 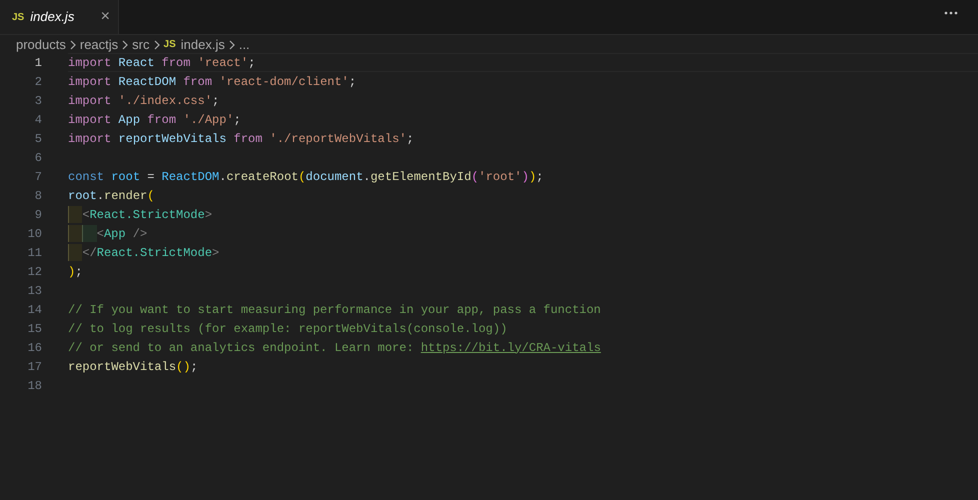 What do you see at coordinates (241, 348) in the screenshot?
I see `code-comment: // or send to an analytics endpoint. Learn more:` at bounding box center [241, 348].